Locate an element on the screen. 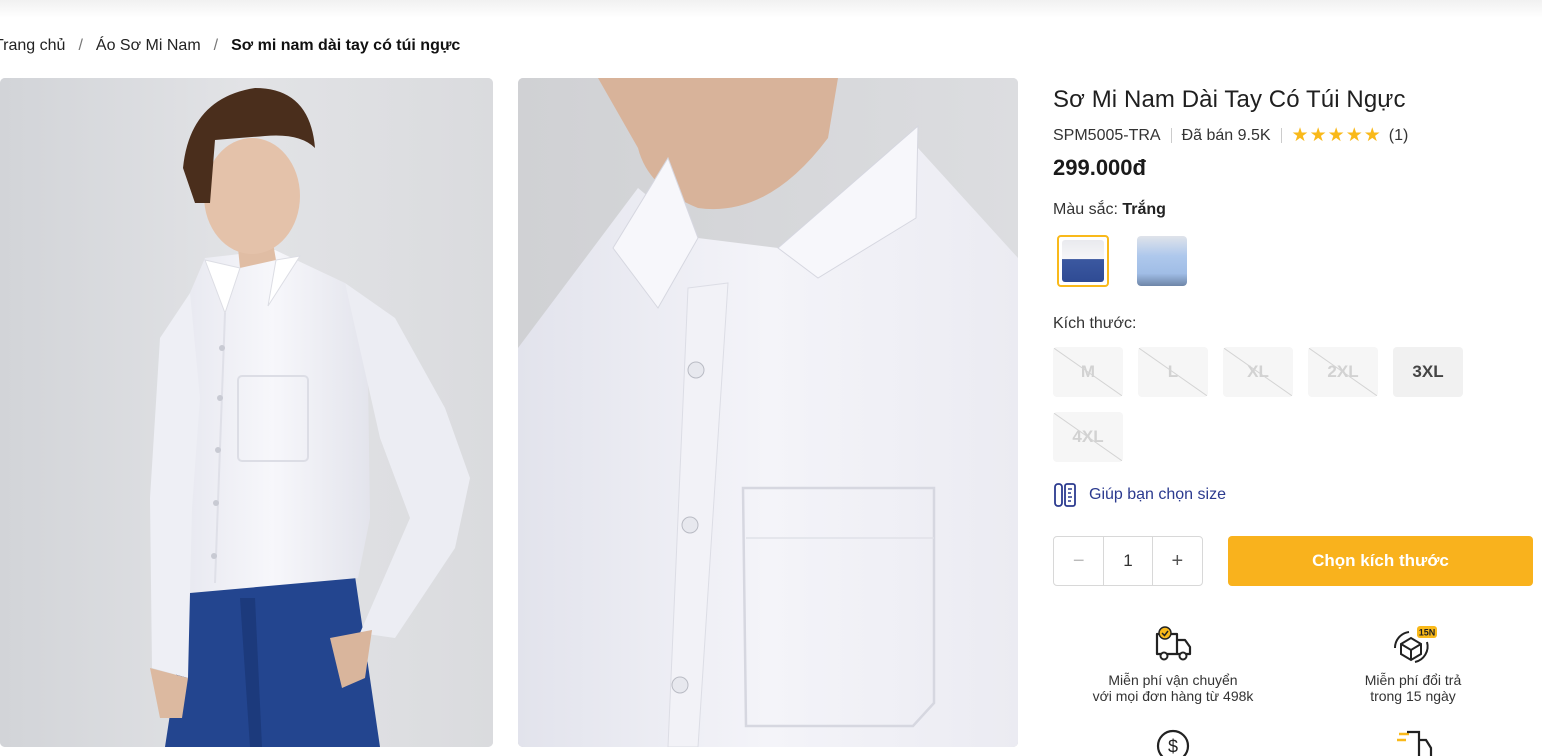  buy-row: − 1 + Chọn kích thước is located at coordinates (1293, 561).